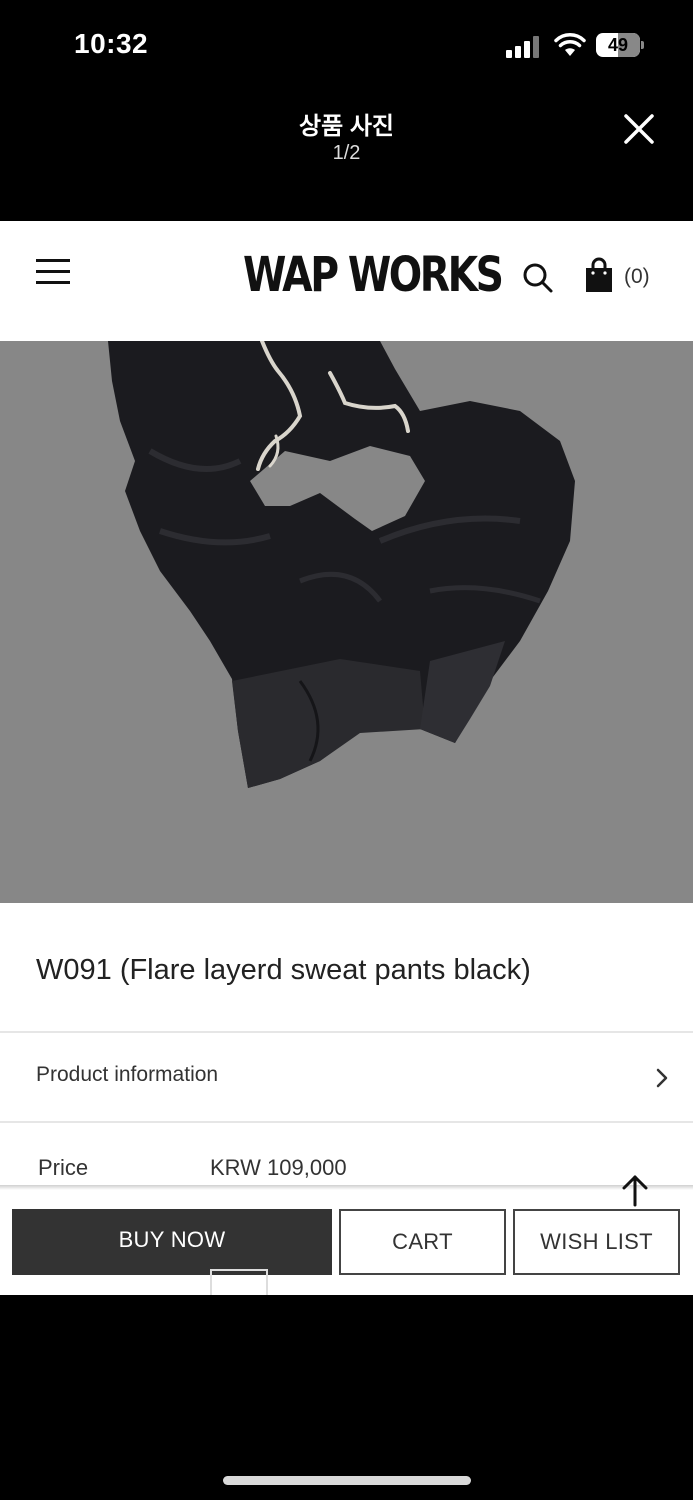  Describe the element at coordinates (127, 1074) in the screenshot. I see `product-information-label: Product information` at that location.